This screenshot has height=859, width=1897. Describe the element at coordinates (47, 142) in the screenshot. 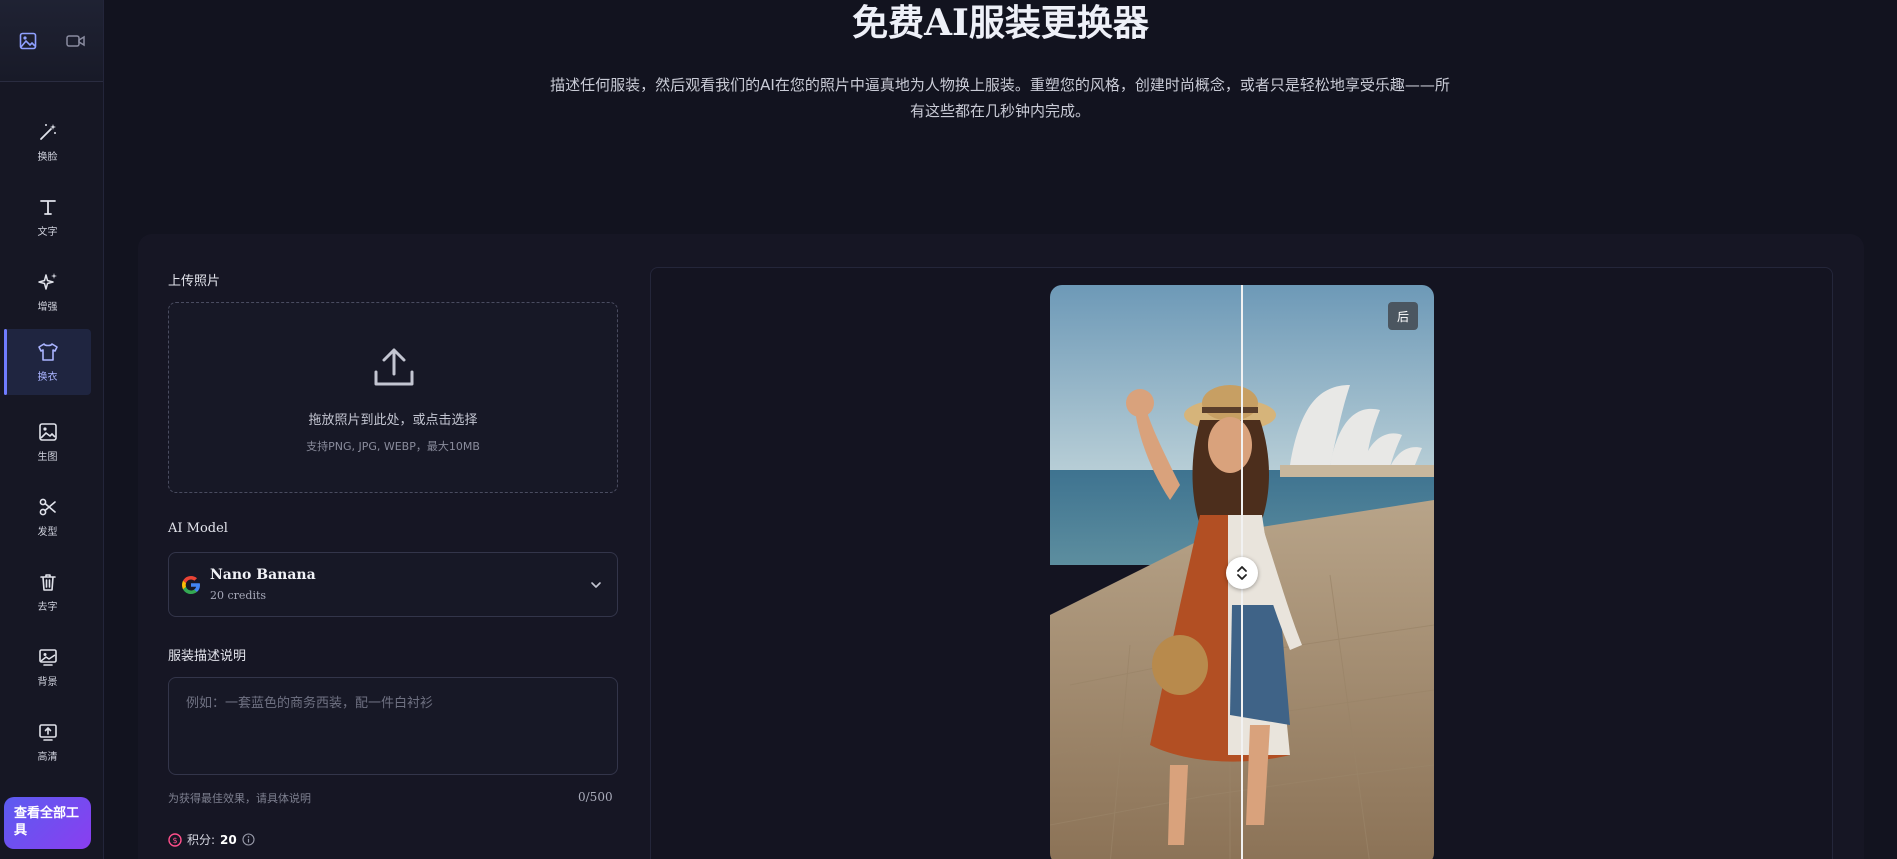

I see `sidebar-item-face-swap: 换脸` at that location.